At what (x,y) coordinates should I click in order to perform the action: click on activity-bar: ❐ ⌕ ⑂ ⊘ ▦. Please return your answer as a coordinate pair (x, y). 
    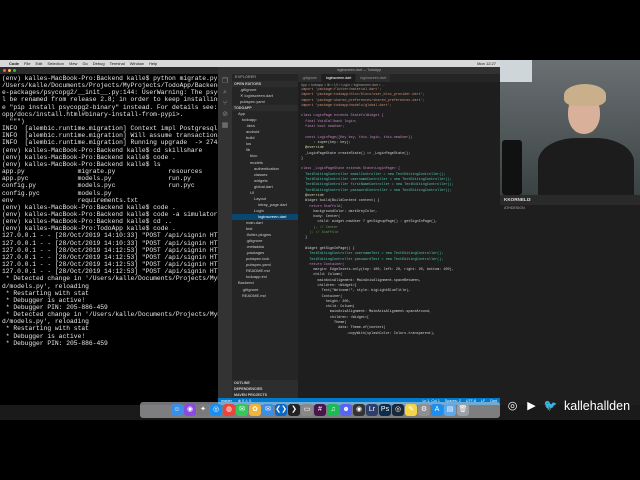
    Looking at the image, I should click on (225, 236).